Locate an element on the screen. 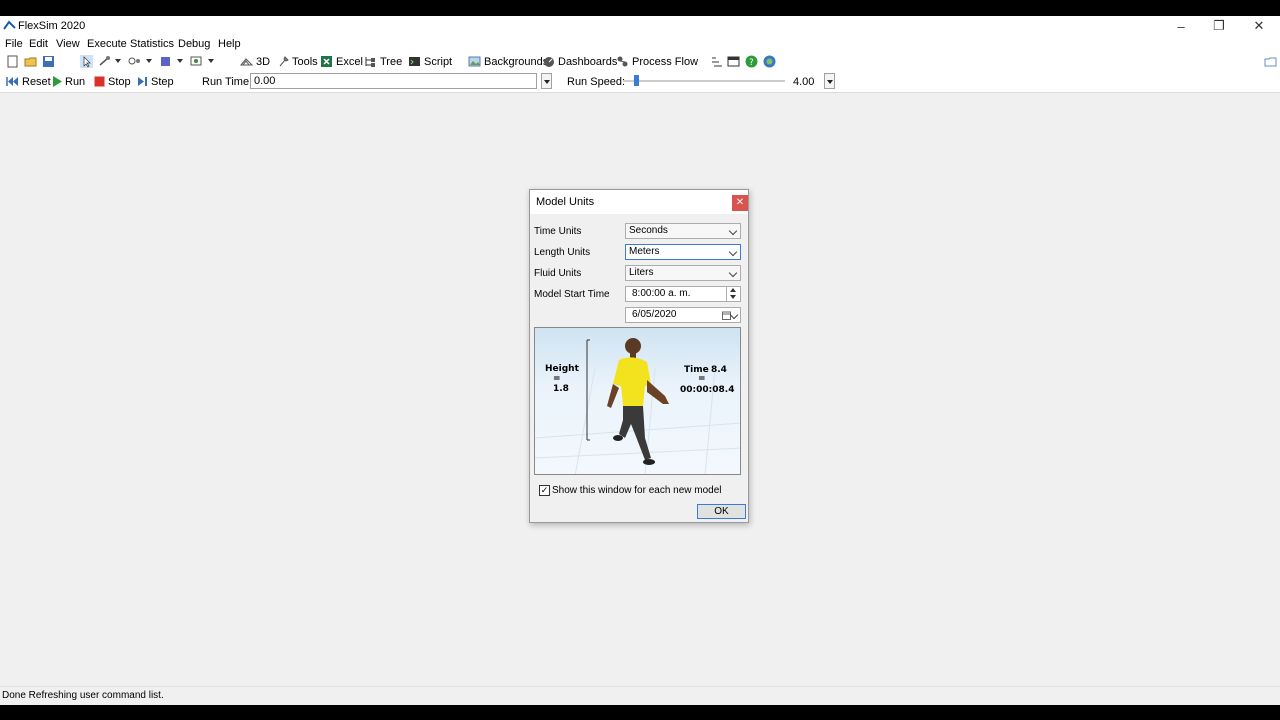 The image size is (1280, 720). shapes-icon is located at coordinates (166, 61).